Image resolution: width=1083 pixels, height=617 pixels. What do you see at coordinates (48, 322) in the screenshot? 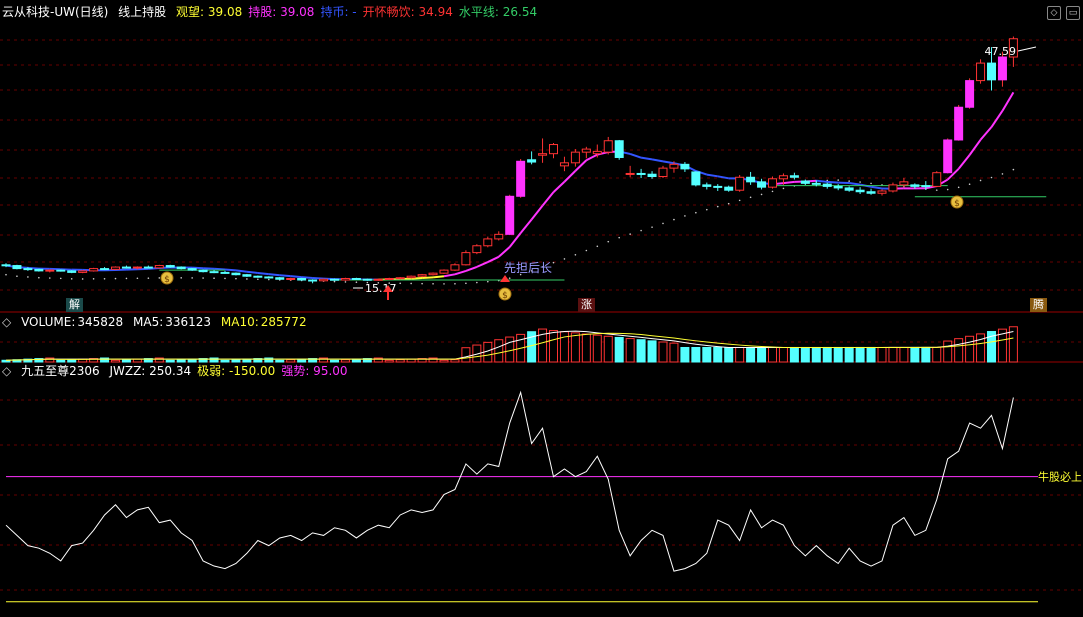
I see `volume-label: VOLUME:` at bounding box center [48, 322].